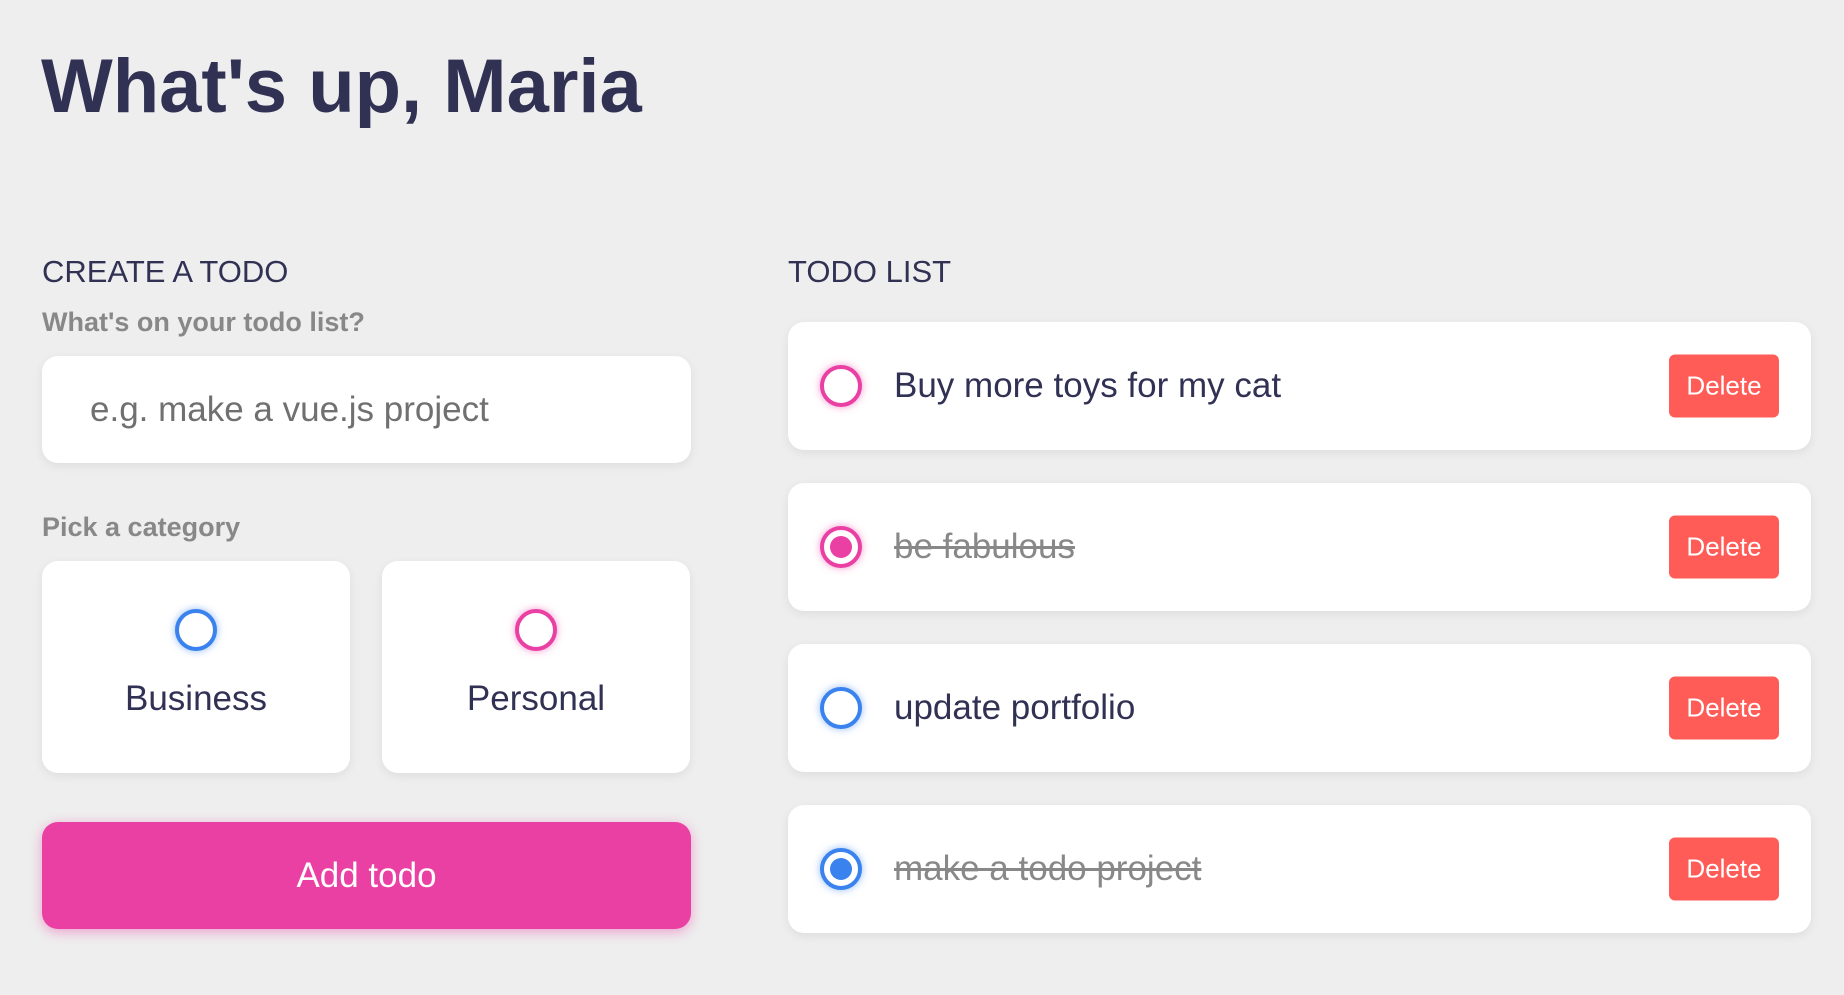 The width and height of the screenshot is (1844, 995). Describe the element at coordinates (196, 698) in the screenshot. I see `category-option-label: Business` at that location.